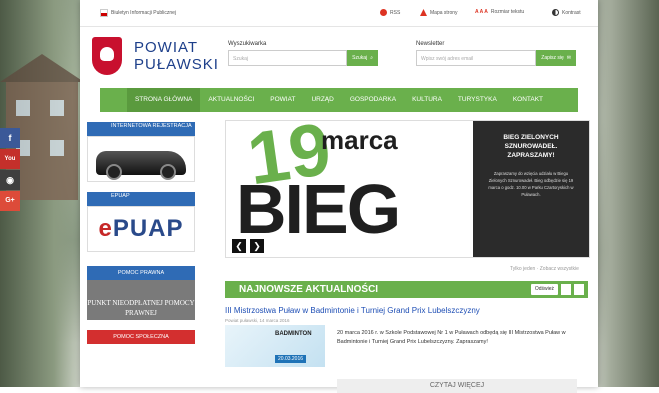 The height and width of the screenshot is (393, 659). Describe the element at coordinates (476, 58) in the screenshot. I see `newsletter-input: Wpisz swój adres email` at that location.